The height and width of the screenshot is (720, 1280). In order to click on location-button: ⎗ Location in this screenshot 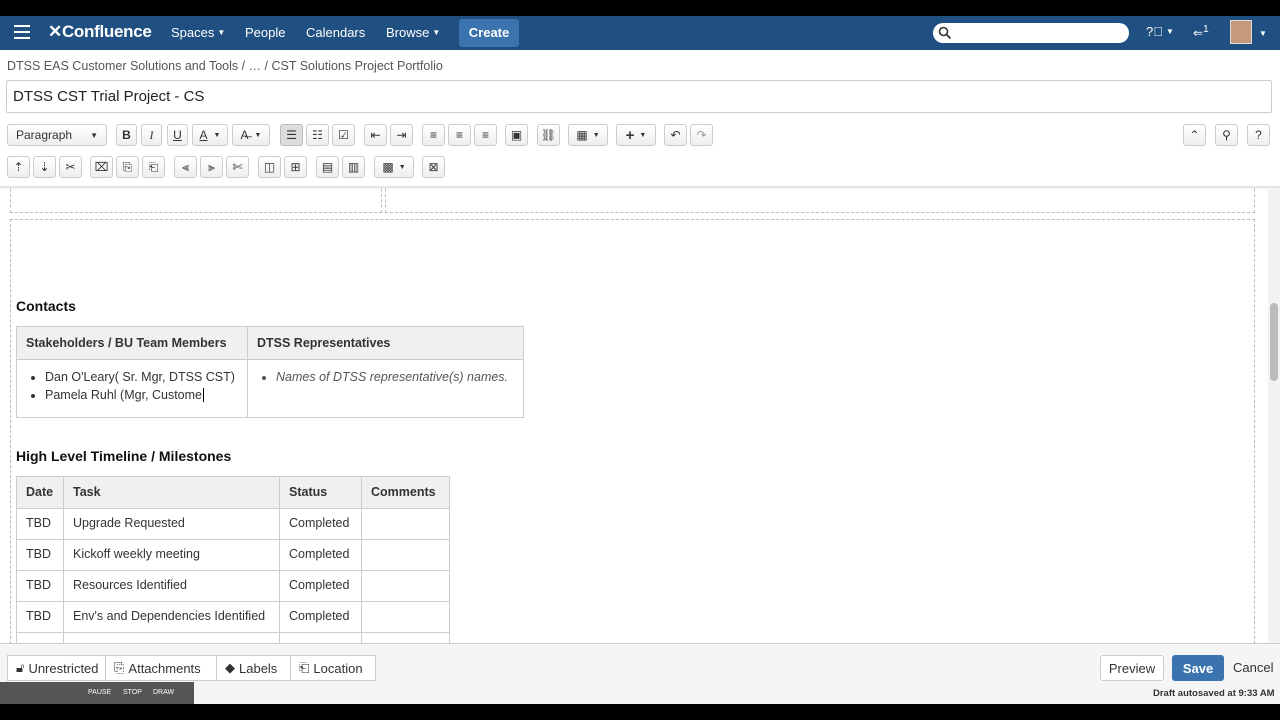, I will do `click(333, 668)`.